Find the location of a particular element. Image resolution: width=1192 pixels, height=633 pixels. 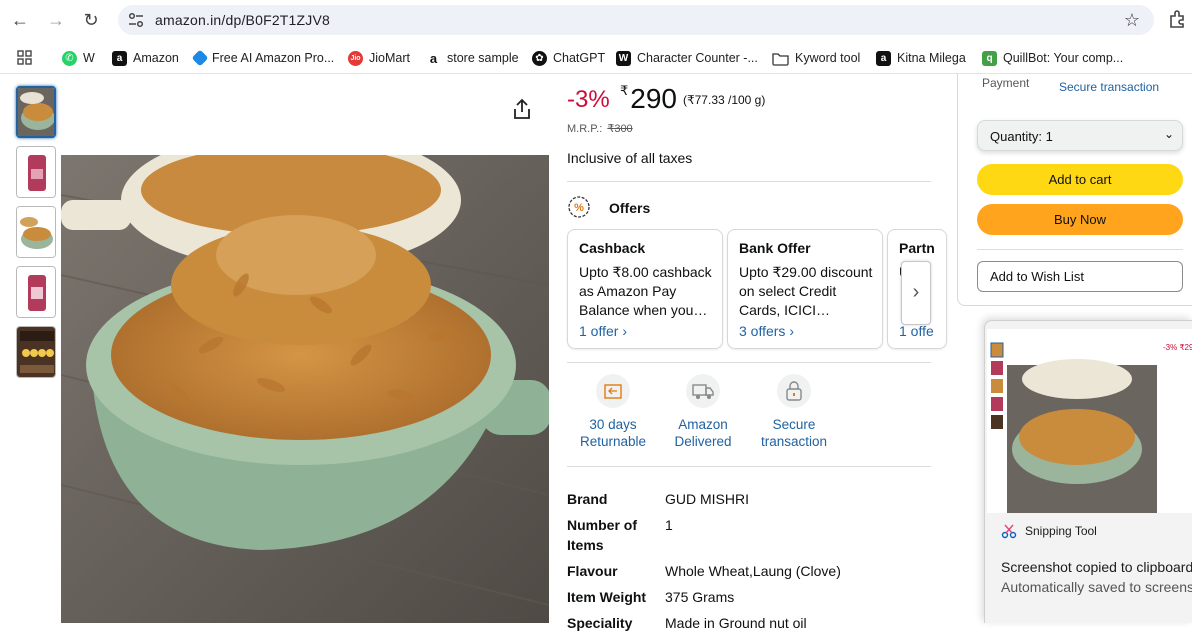

apps-grid-icon is located at coordinates (24, 57).